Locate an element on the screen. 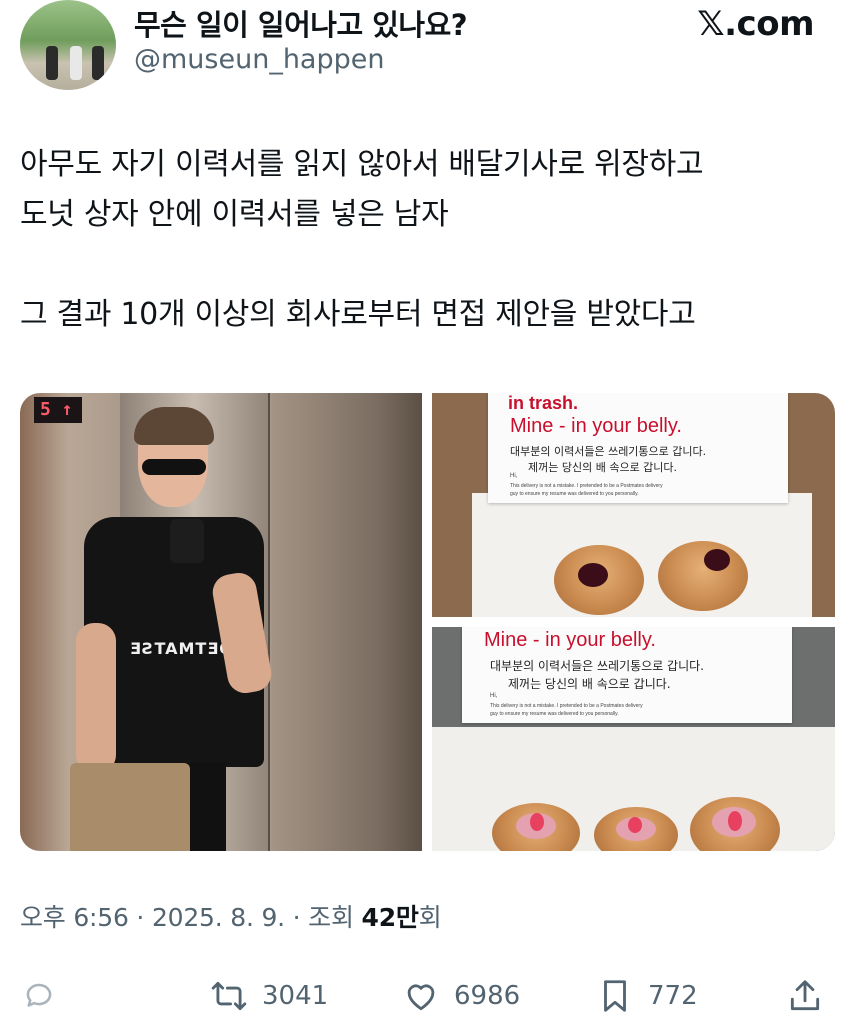 The image size is (854, 1024). sunglasses is located at coordinates (174, 467).